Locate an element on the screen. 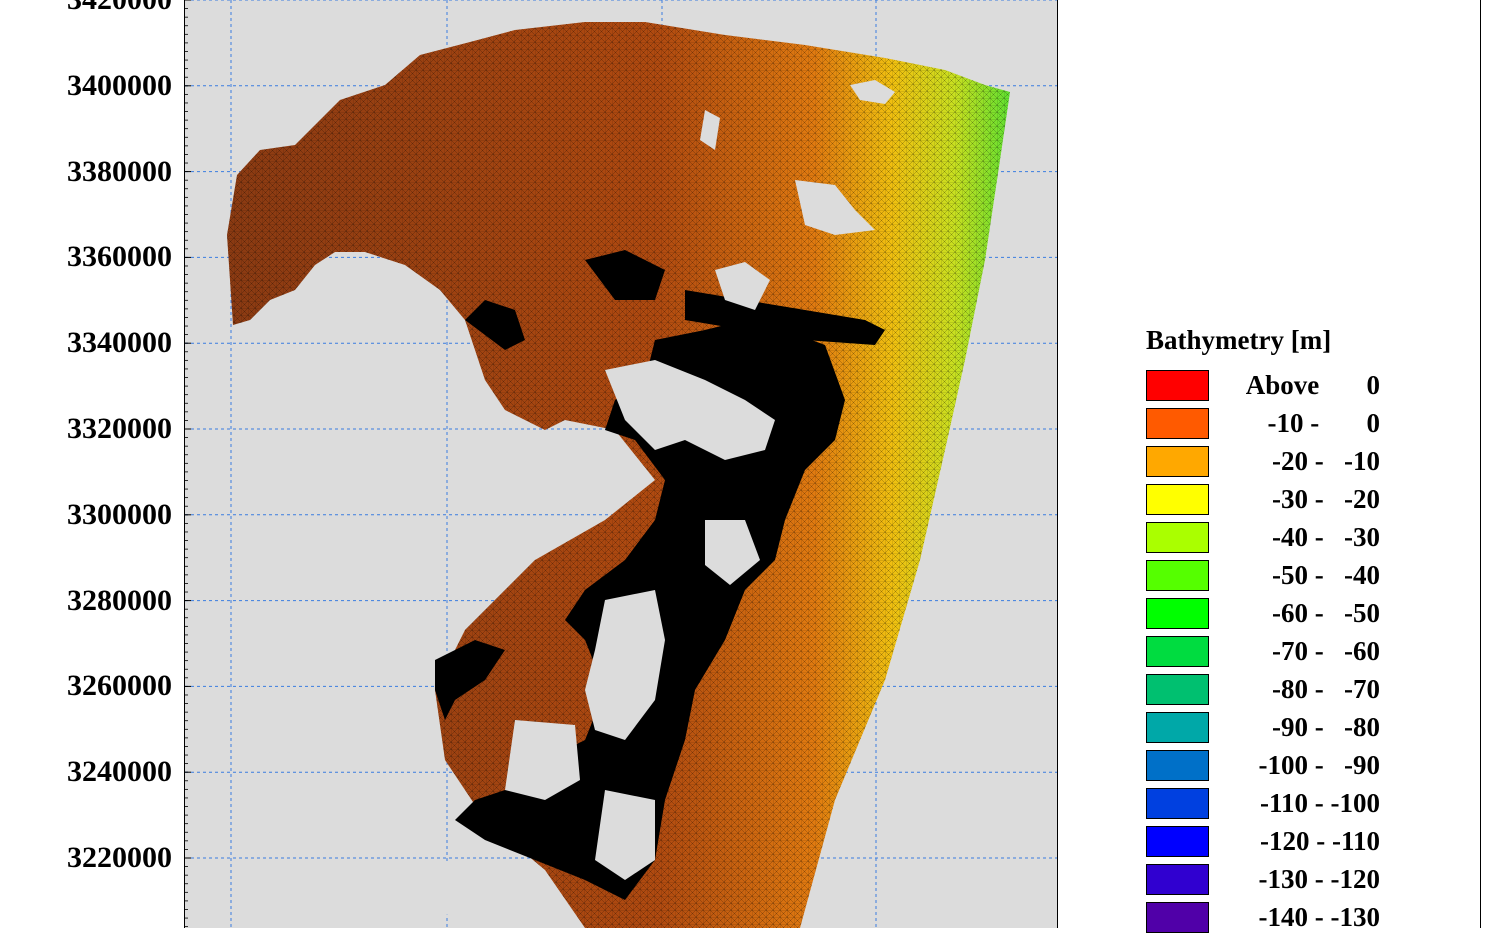 This screenshot has height=938, width=1485. legend-label: Above 0 is located at coordinates (1312, 385).